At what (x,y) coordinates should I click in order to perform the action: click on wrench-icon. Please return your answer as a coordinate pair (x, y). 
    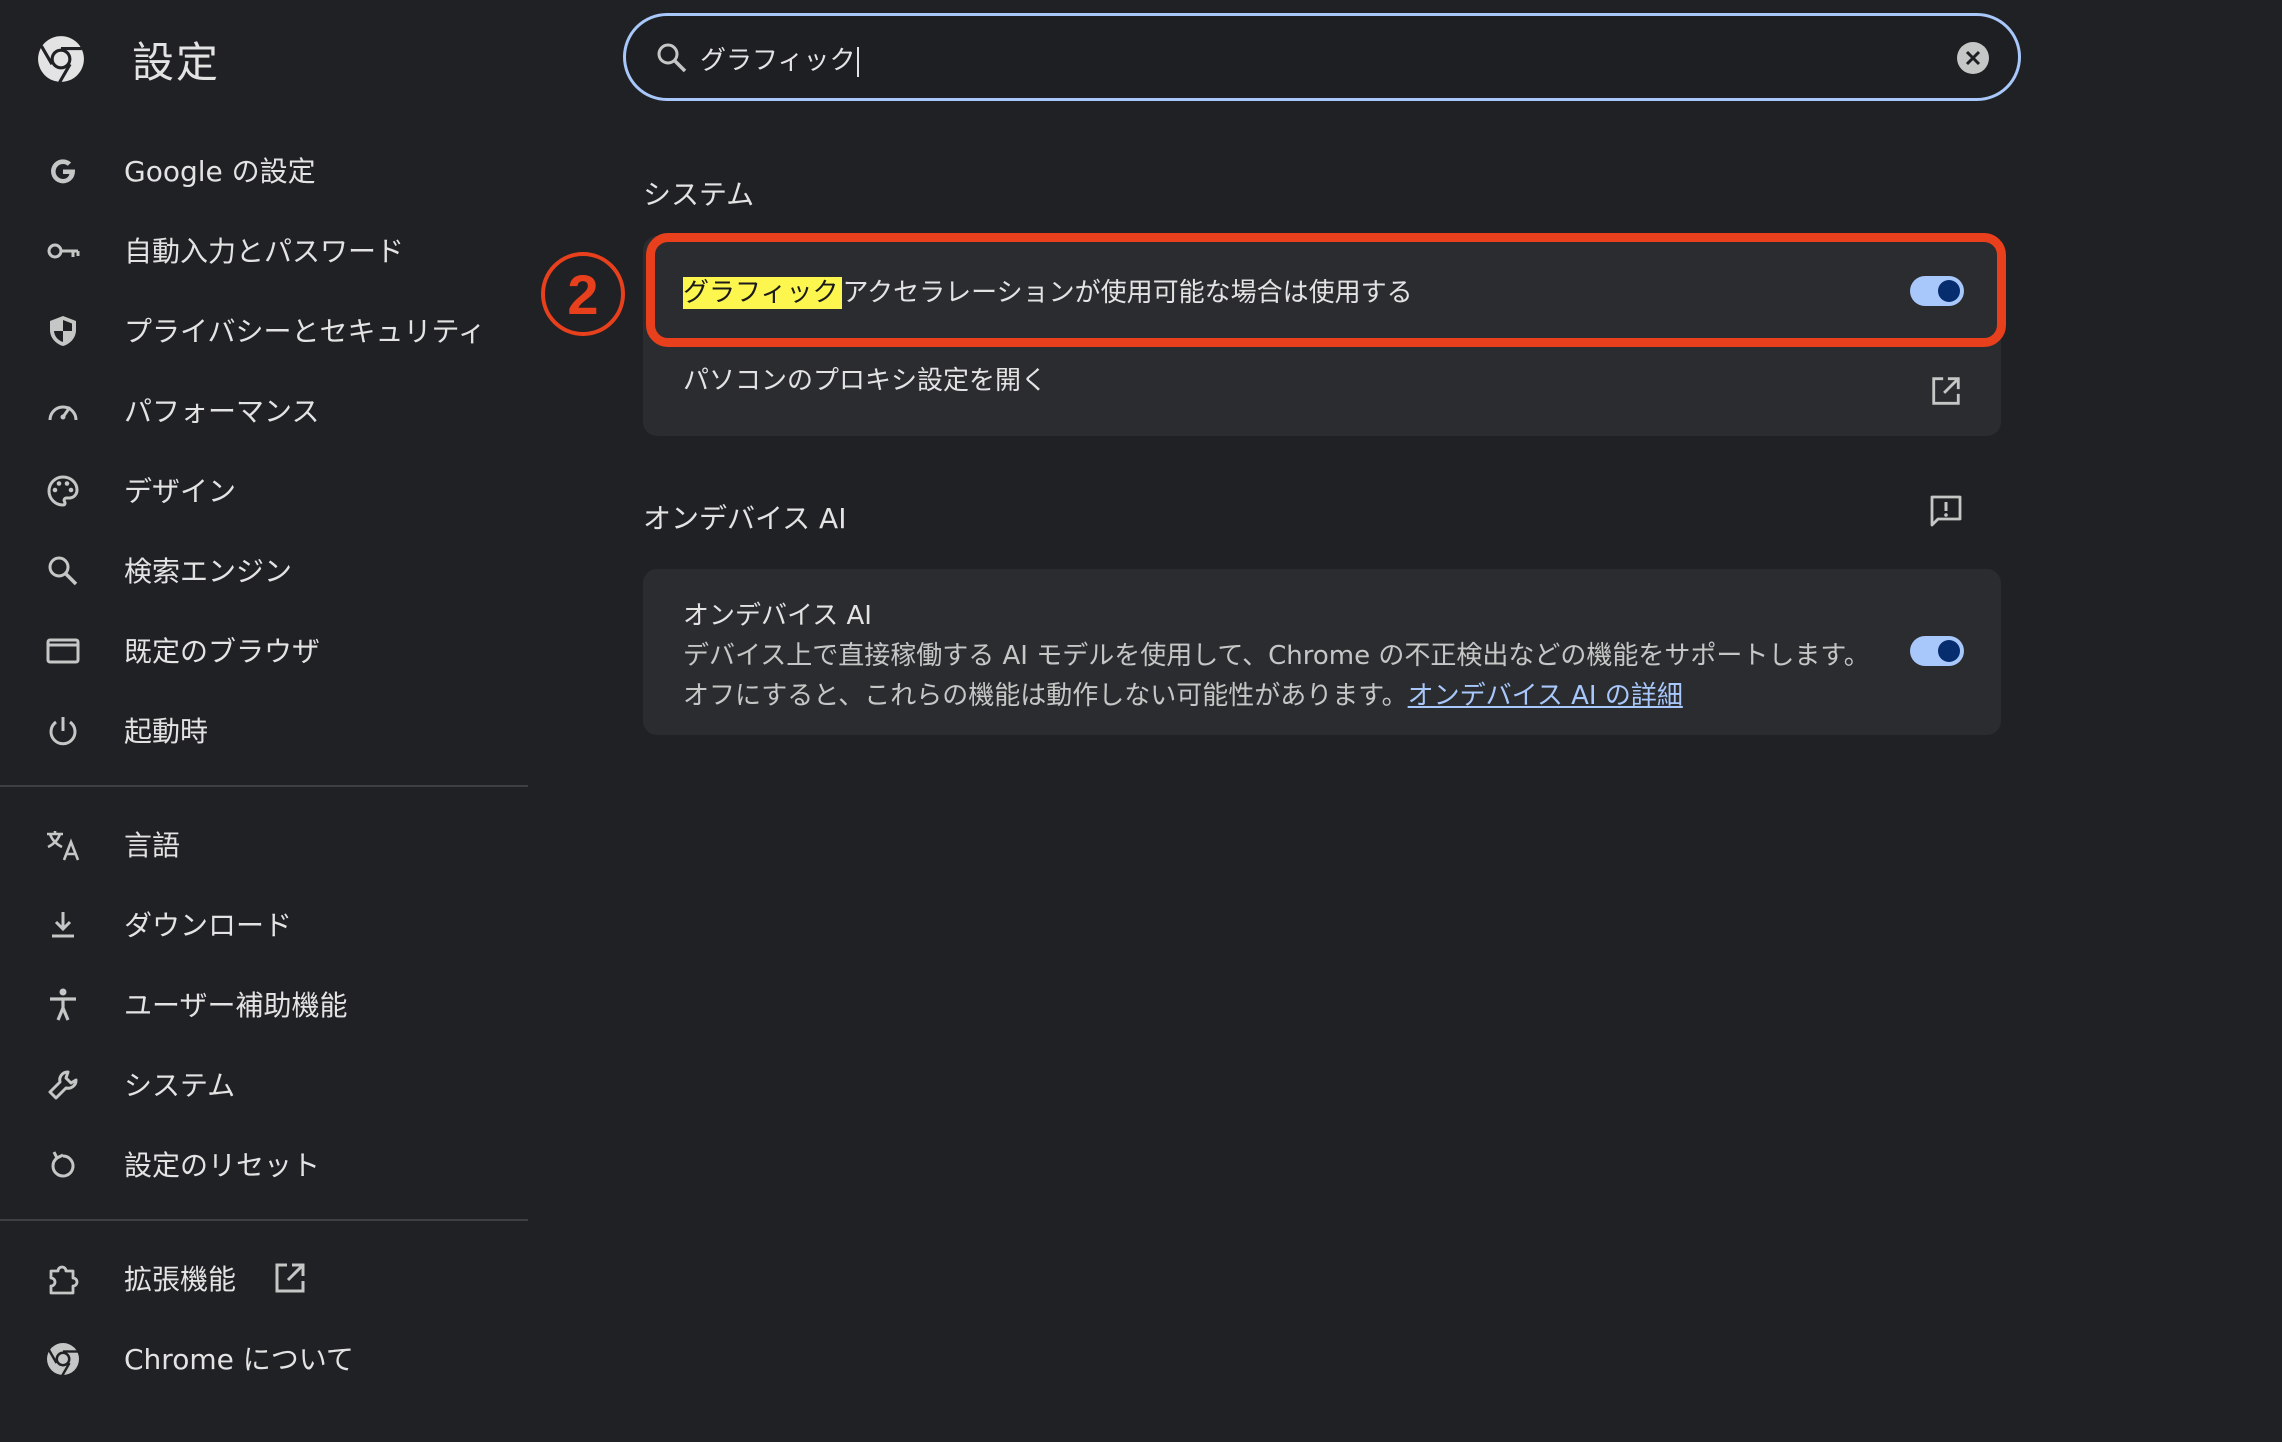
    Looking at the image, I should click on (63, 1085).